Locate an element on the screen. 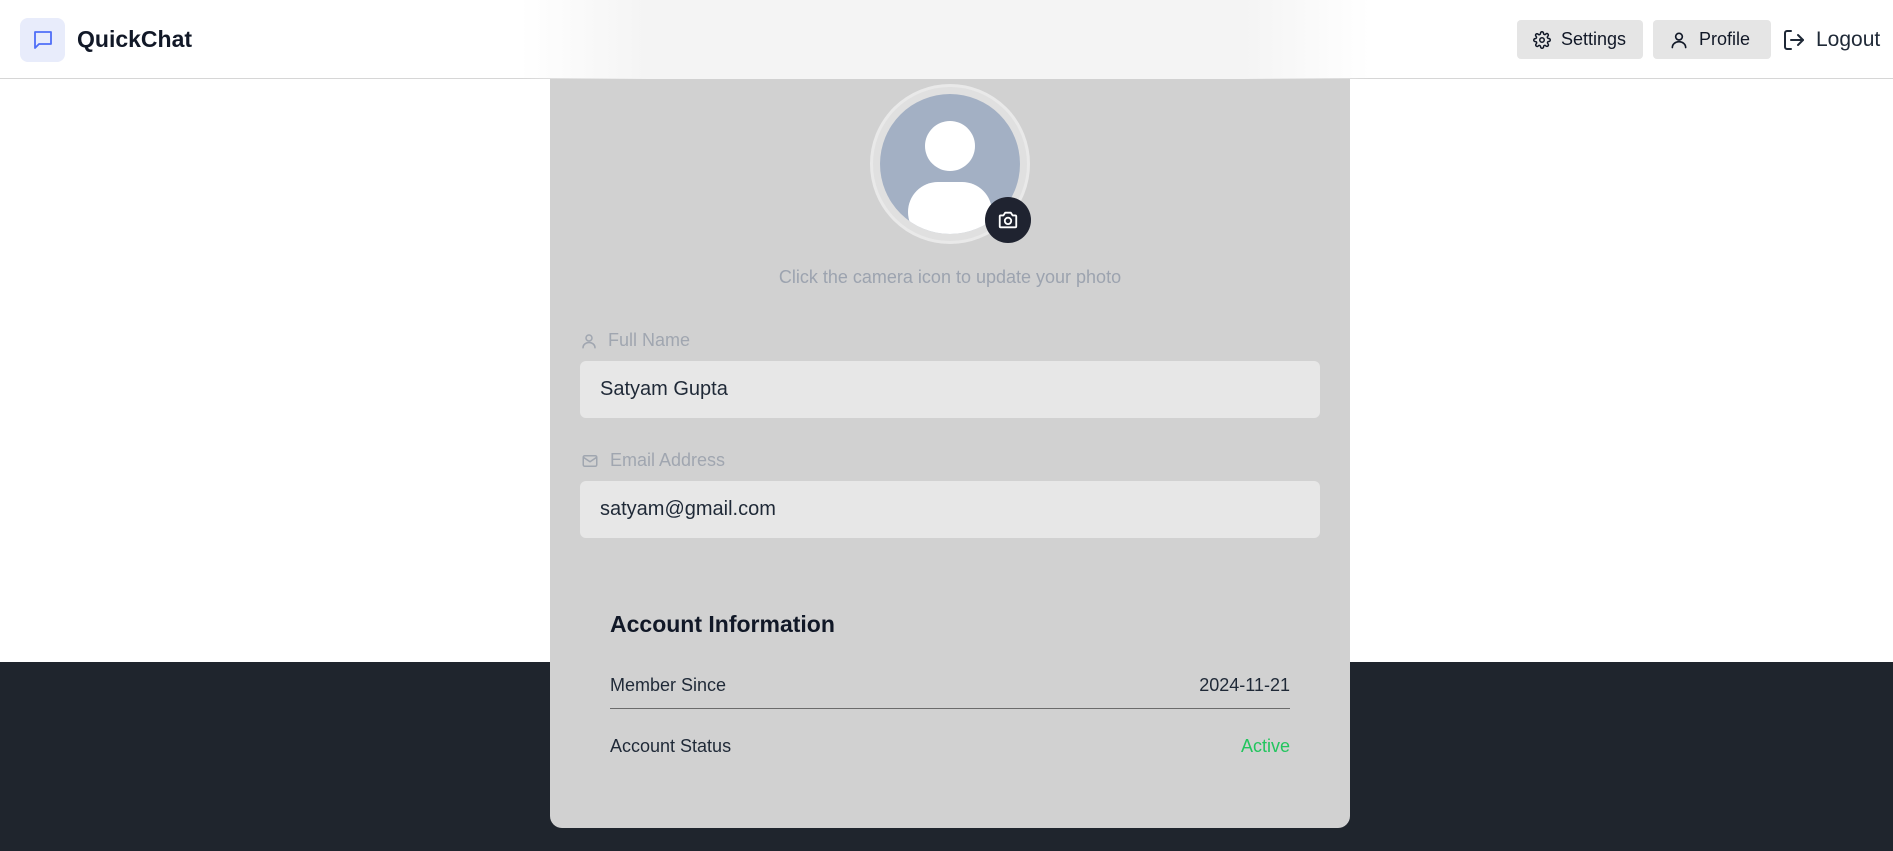 The width and height of the screenshot is (1893, 851). full-name-field is located at coordinates (950, 389).